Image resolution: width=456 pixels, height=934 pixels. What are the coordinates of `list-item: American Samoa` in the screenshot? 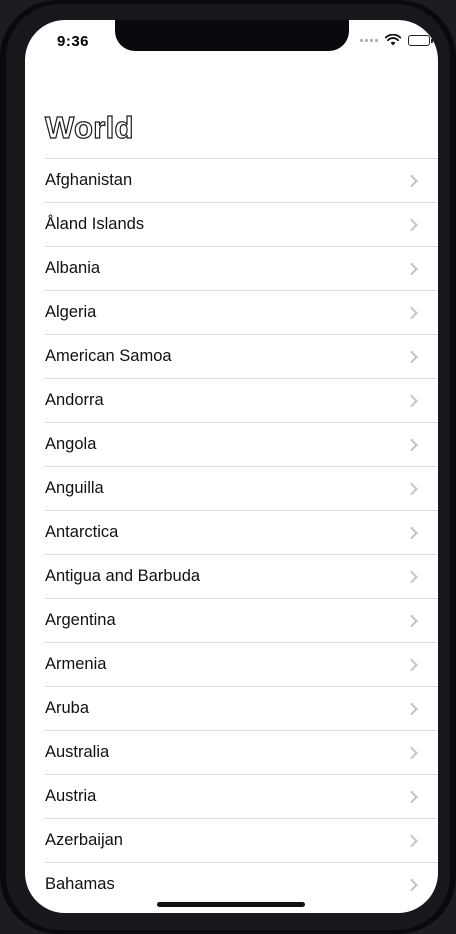 It's located at (241, 356).